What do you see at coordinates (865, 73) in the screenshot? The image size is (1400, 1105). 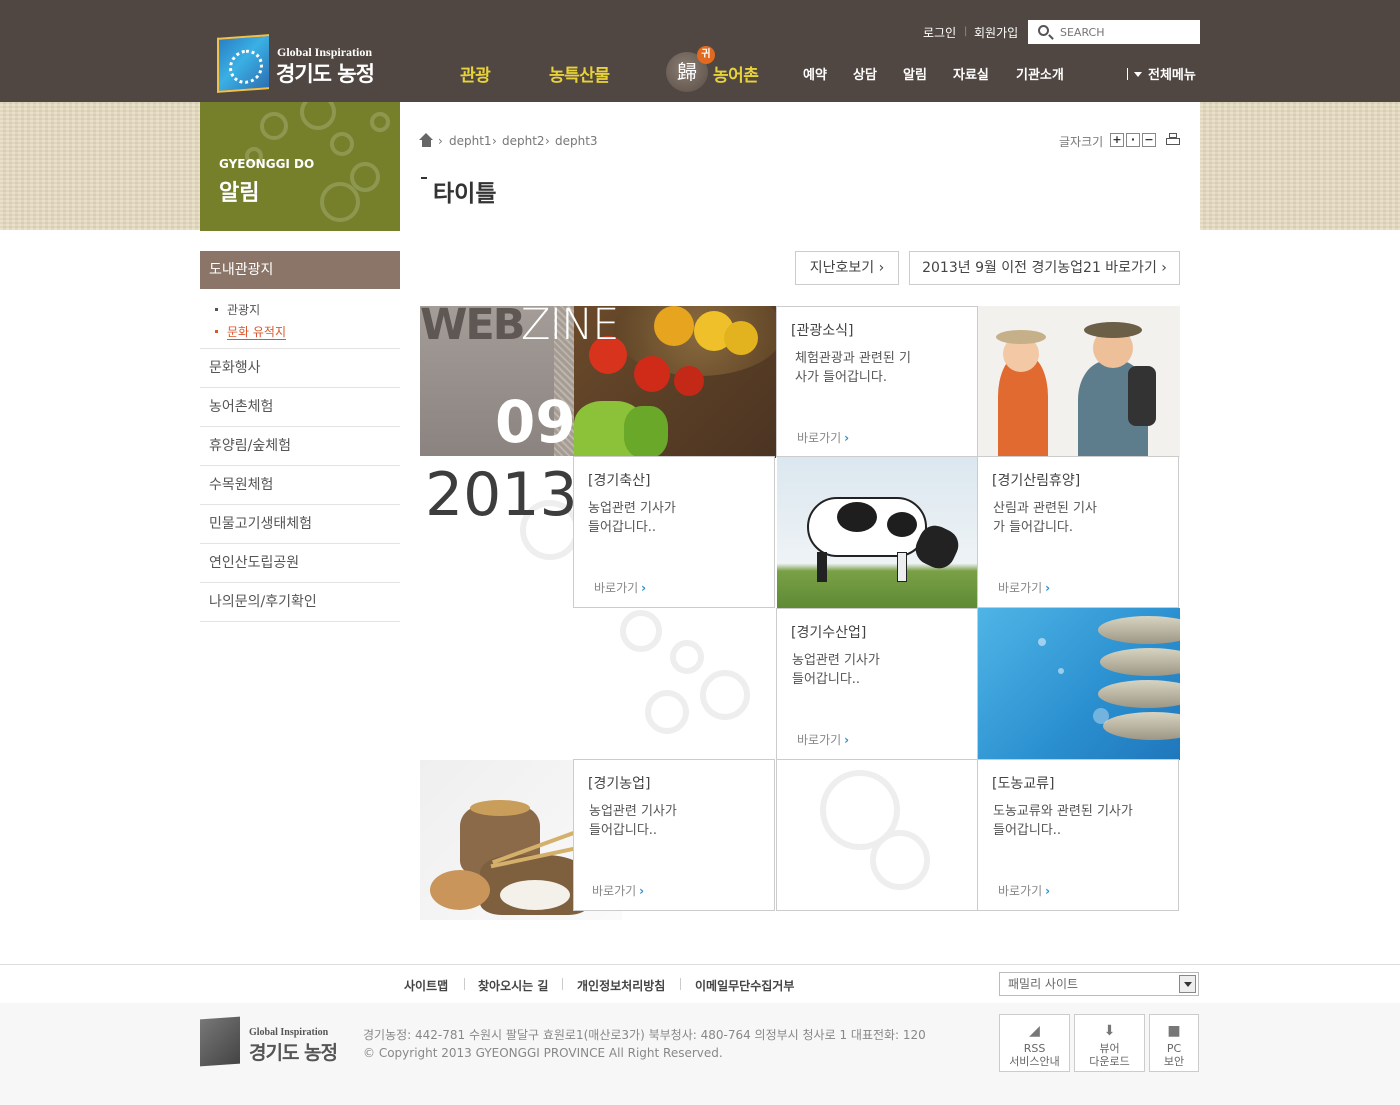 I see `gnb-consultation: 상담` at bounding box center [865, 73].